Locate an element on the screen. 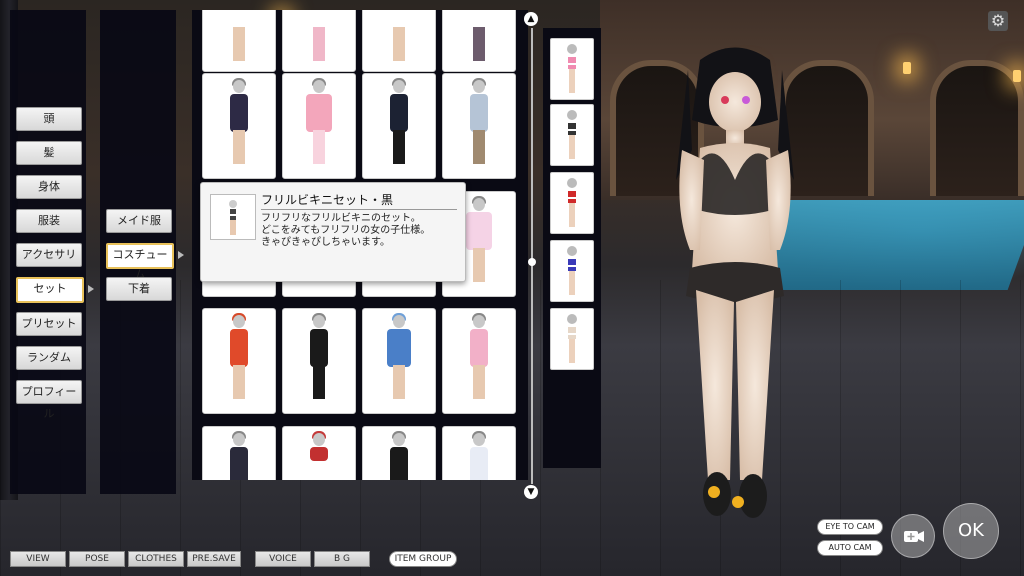 The image size is (1024, 576). tooltip-divider is located at coordinates (359, 209).